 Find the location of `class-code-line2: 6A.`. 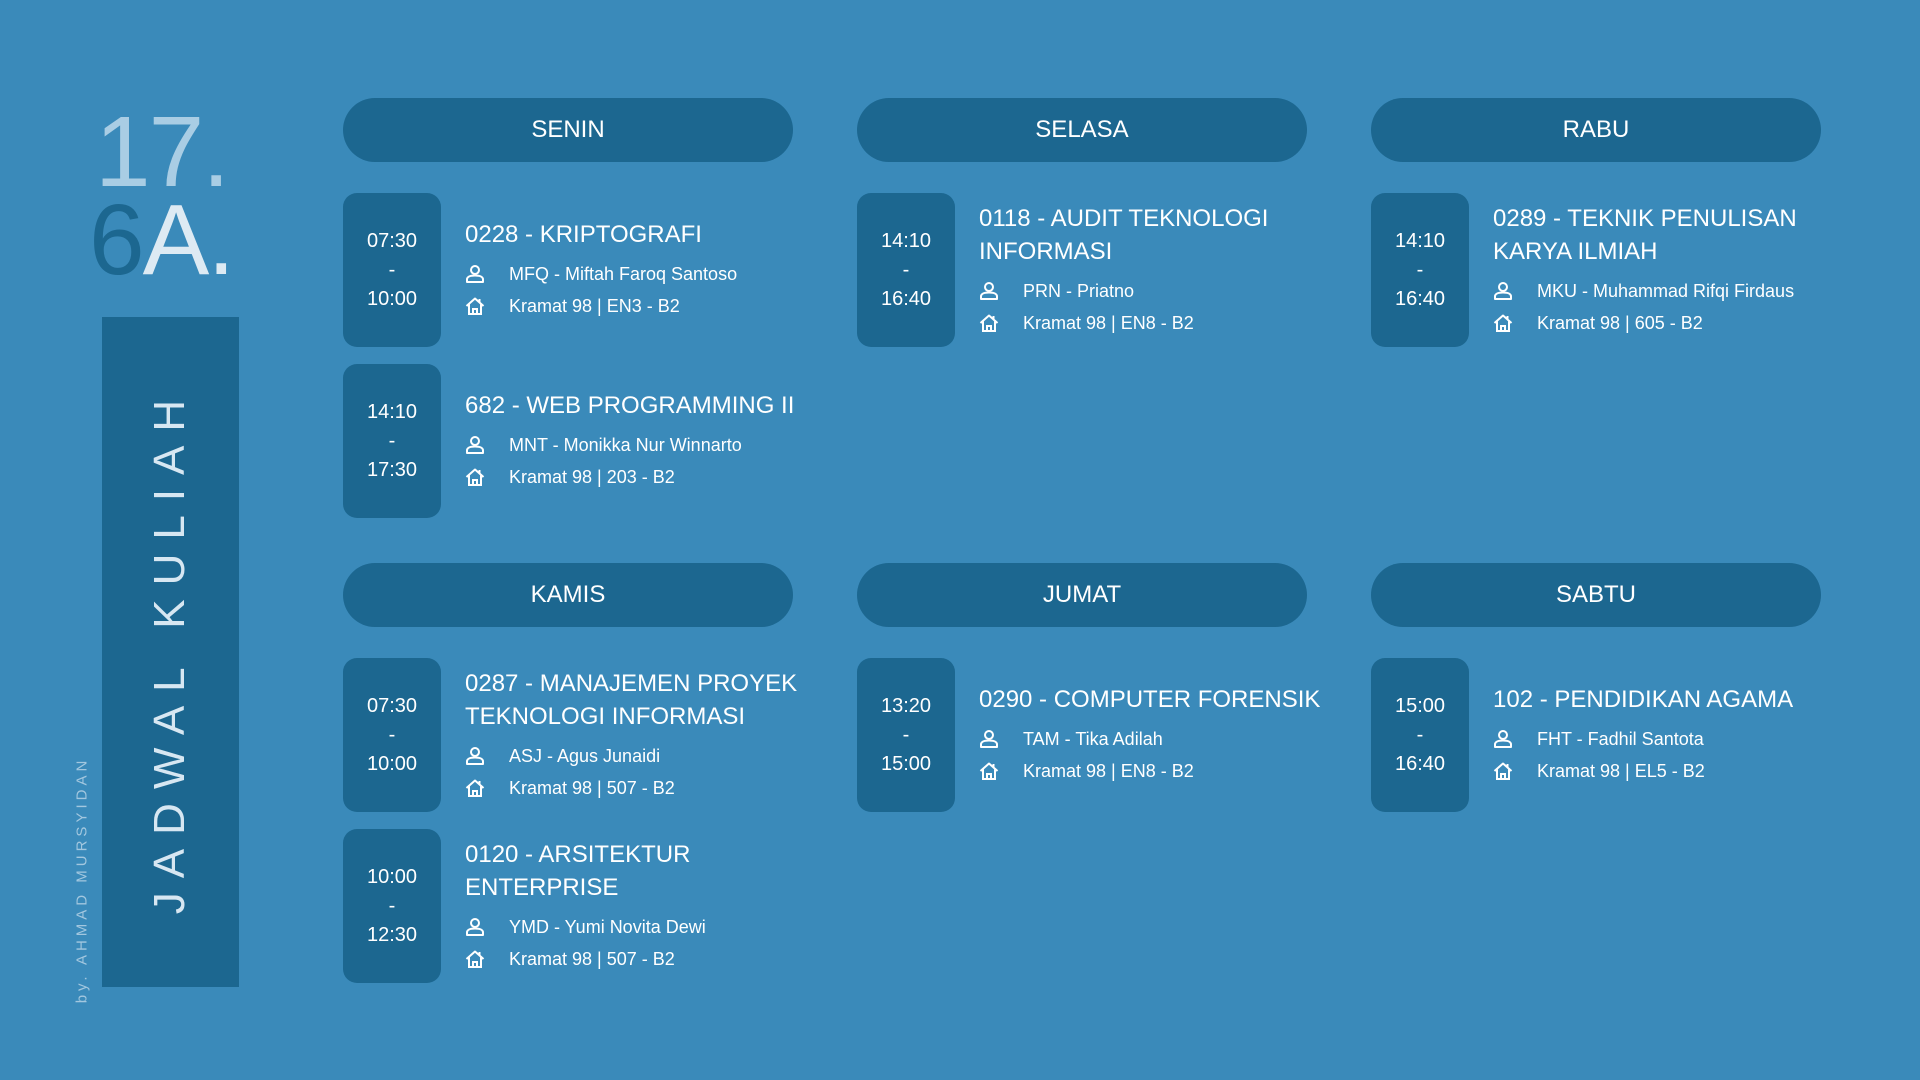

class-code-line2: 6A. is located at coordinates (162, 240).